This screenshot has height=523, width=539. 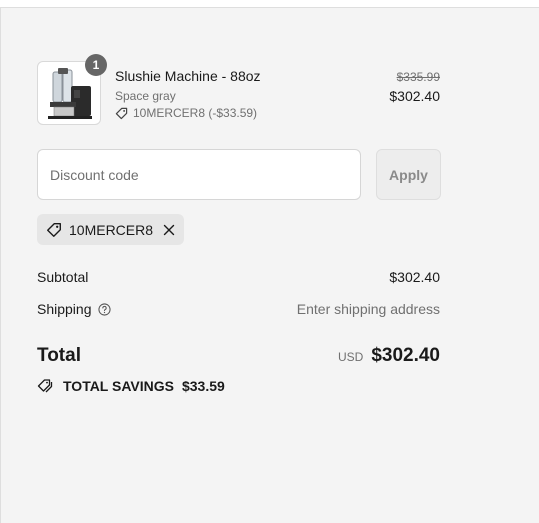 I want to click on product-title: Slushie Machine - 88oz, so click(x=188, y=76).